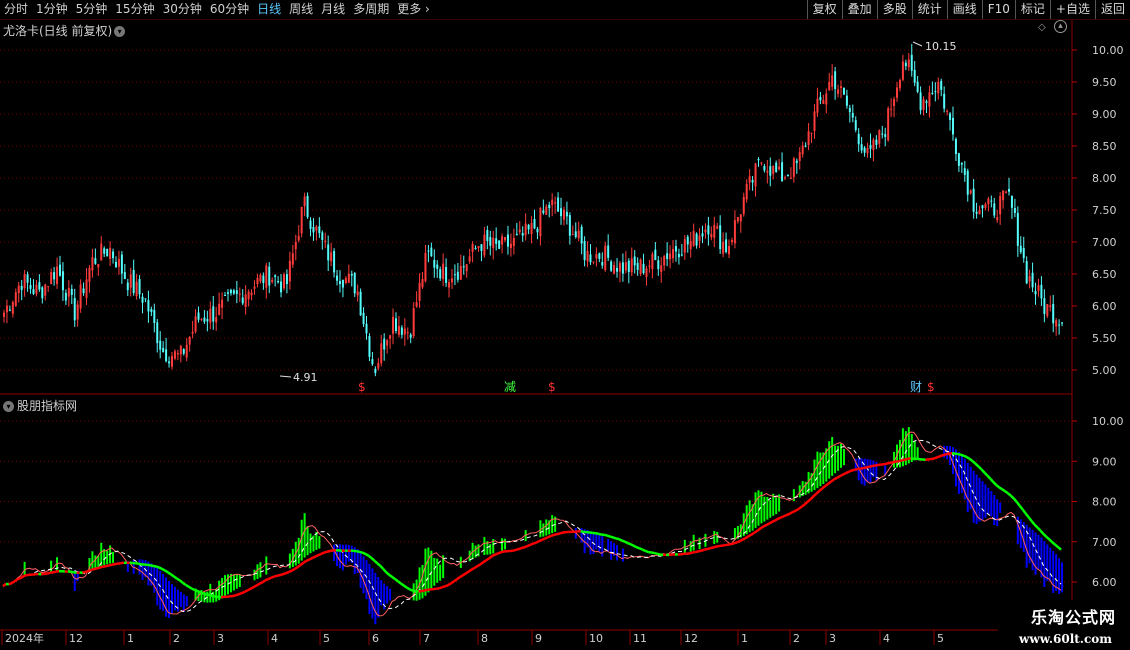 The height and width of the screenshot is (650, 1130). I want to click on time-axis-label: 8, so click(484, 638).